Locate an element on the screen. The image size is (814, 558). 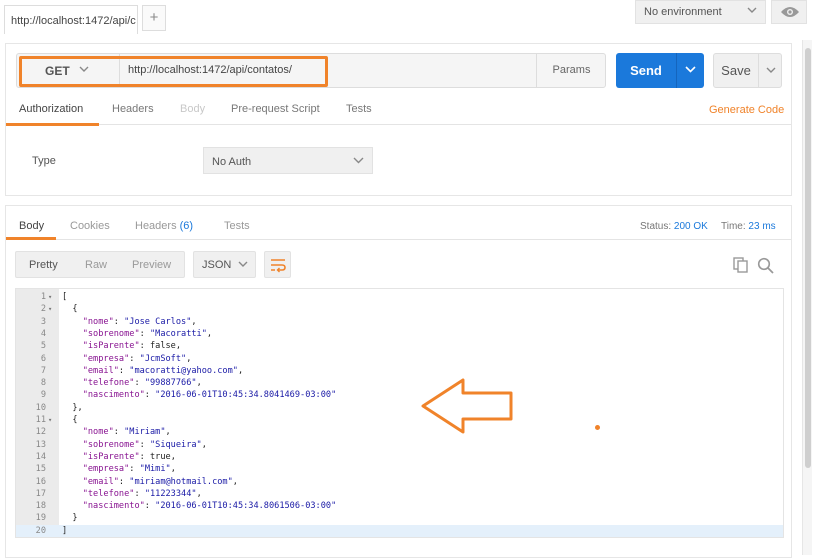
request-tab: http://localhost:1472/api/c is located at coordinates (71, 19).